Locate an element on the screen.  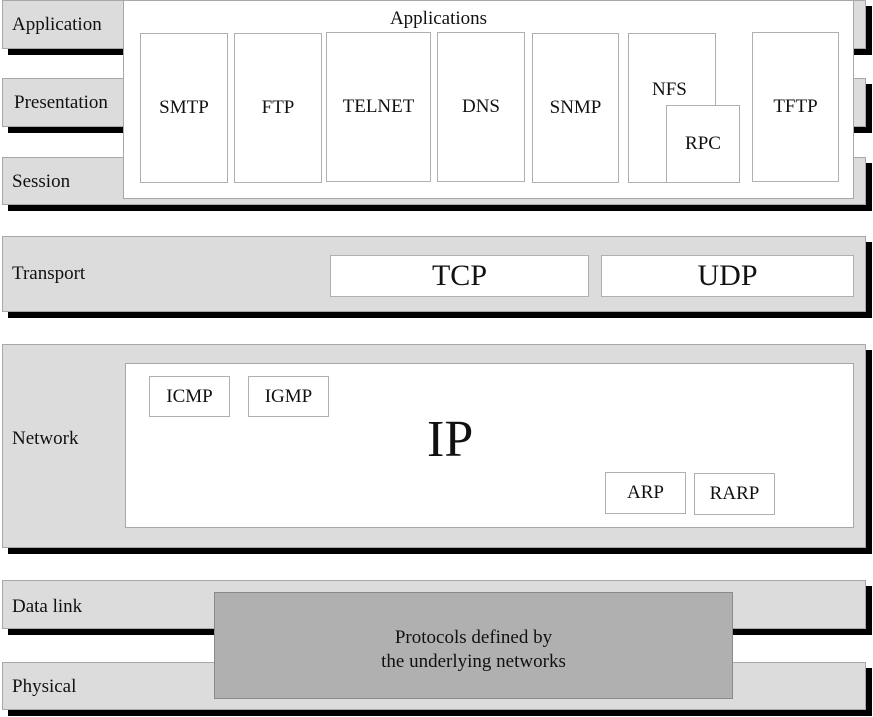
nfs-label: NFS is located at coordinates (669, 89).